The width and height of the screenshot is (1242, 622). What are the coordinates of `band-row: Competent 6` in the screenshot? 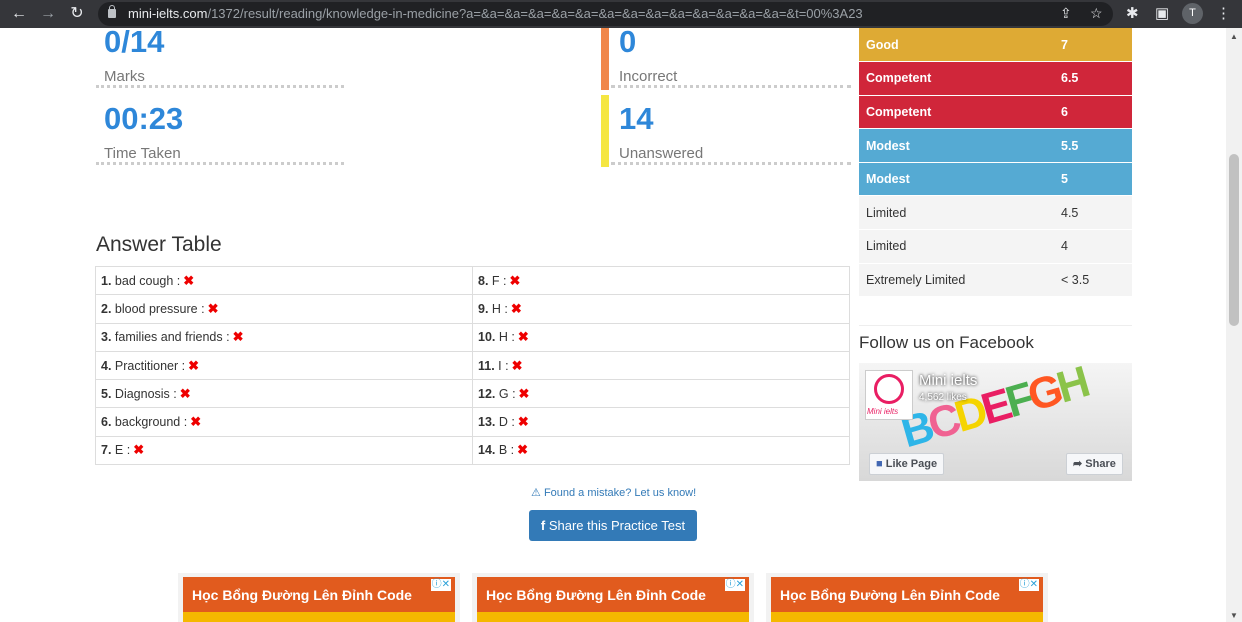 It's located at (995, 112).